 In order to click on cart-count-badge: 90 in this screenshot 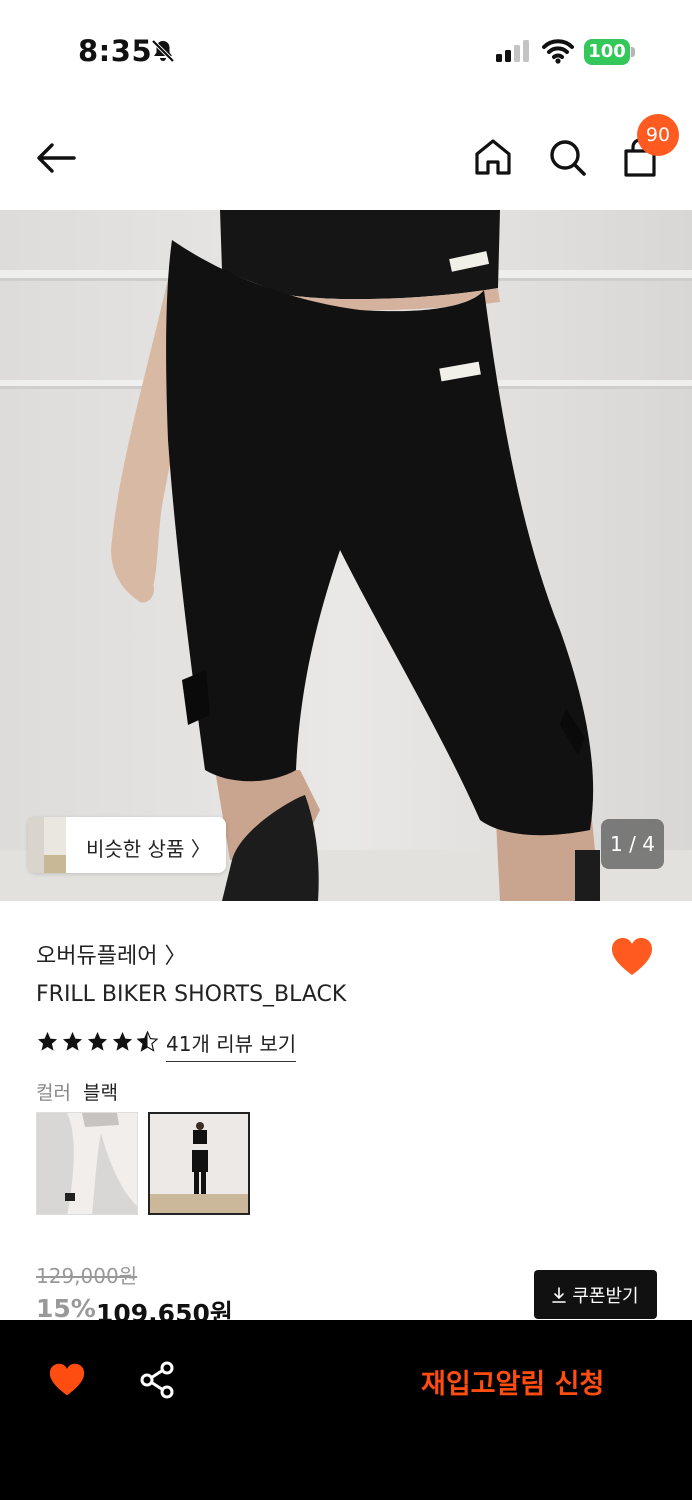, I will do `click(658, 135)`.